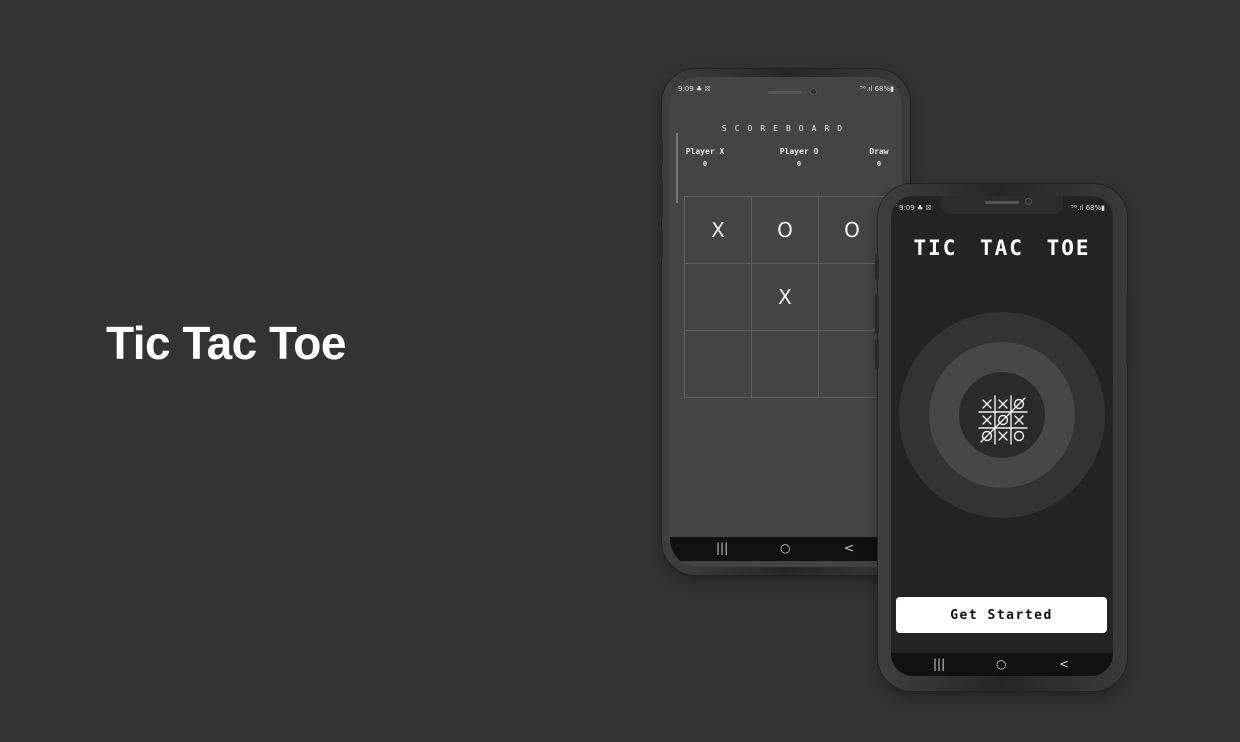 The image size is (1240, 742). What do you see at coordinates (705, 151) in the screenshot?
I see `score-label: Player X` at bounding box center [705, 151].